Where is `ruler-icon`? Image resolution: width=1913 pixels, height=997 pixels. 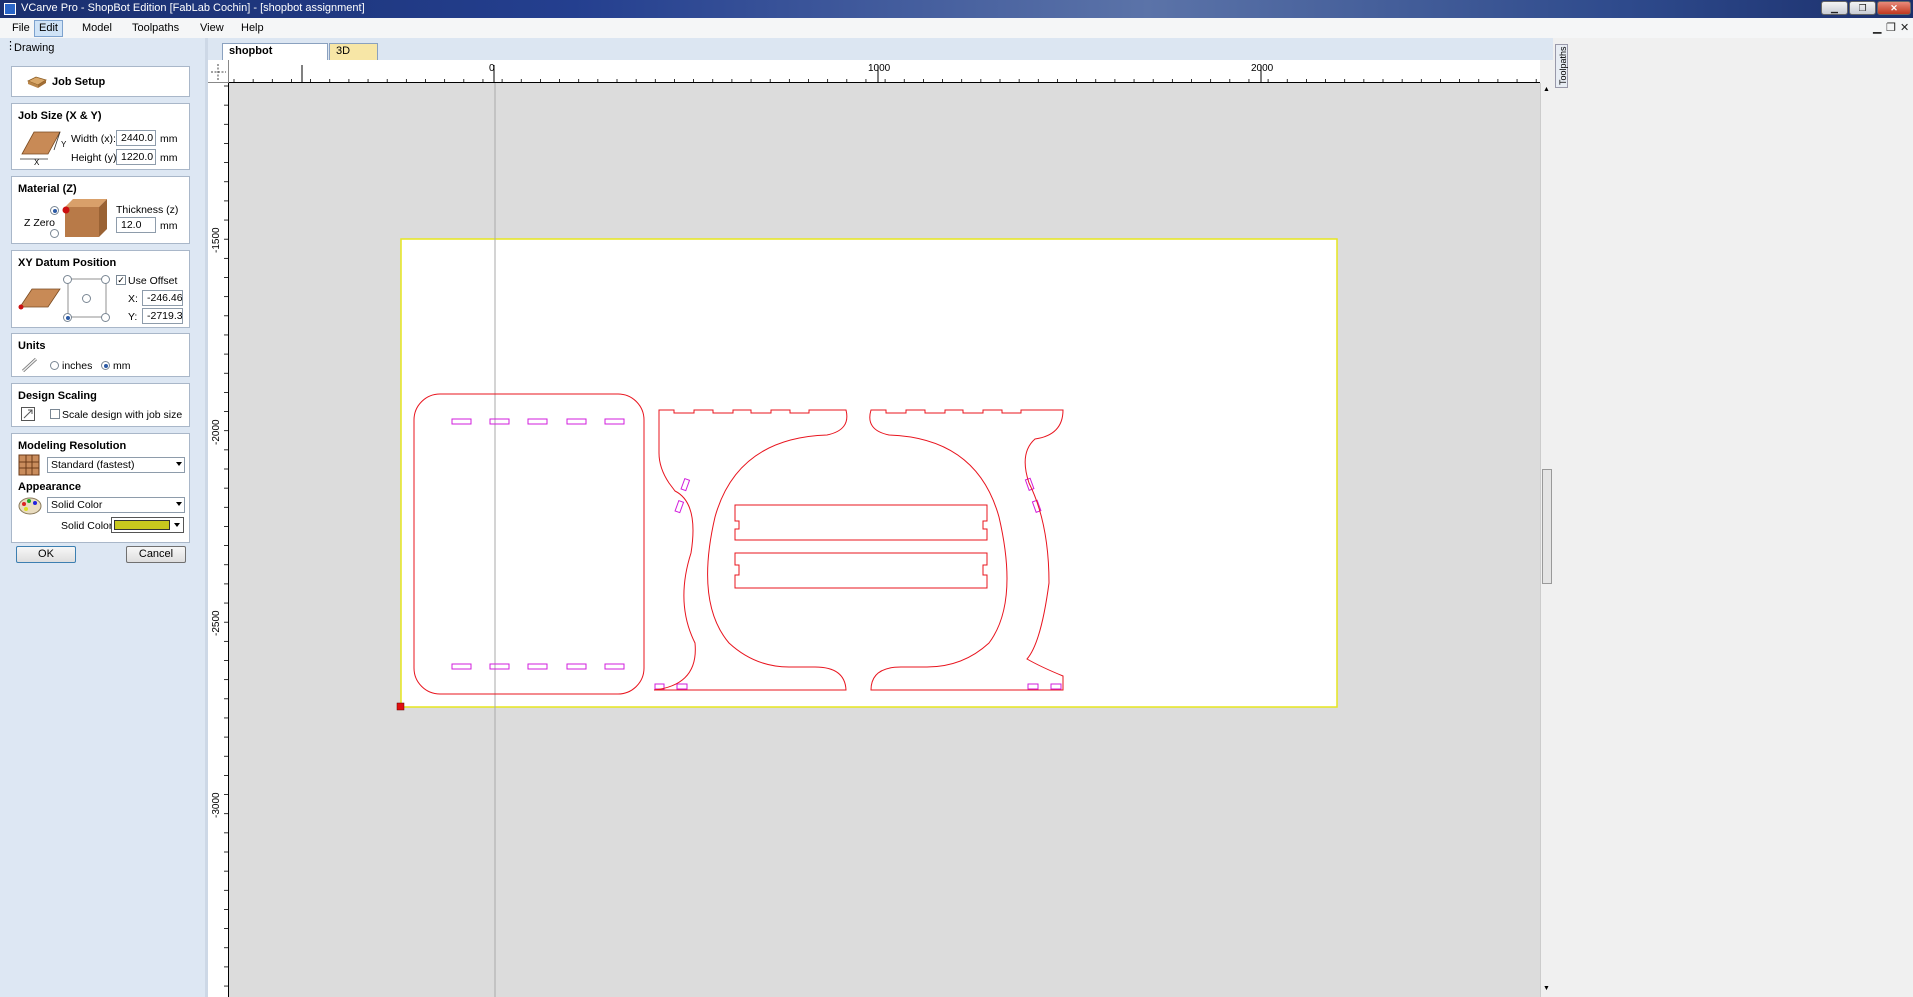 ruler-icon is located at coordinates (29, 365).